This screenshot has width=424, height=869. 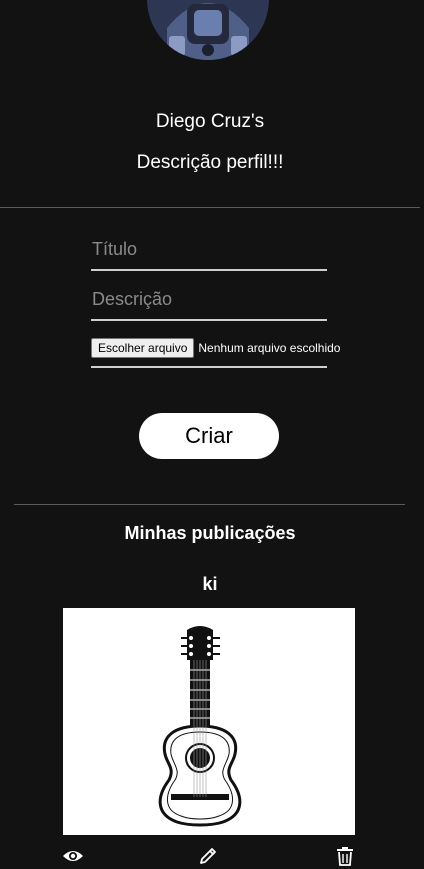 I want to click on astronaut-avatar-image, so click(x=208, y=30).